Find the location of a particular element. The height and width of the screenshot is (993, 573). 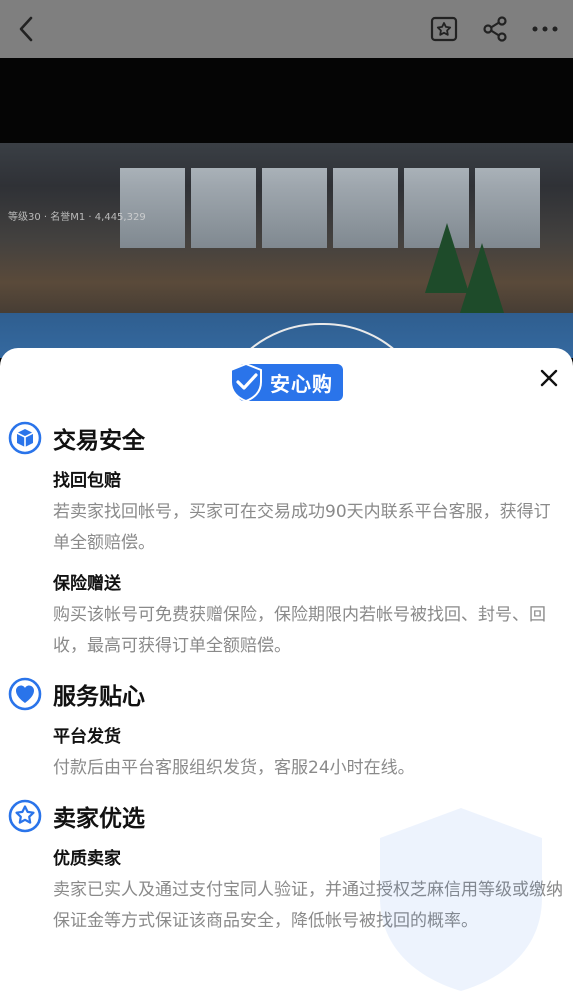

close-button is located at coordinates (549, 378).